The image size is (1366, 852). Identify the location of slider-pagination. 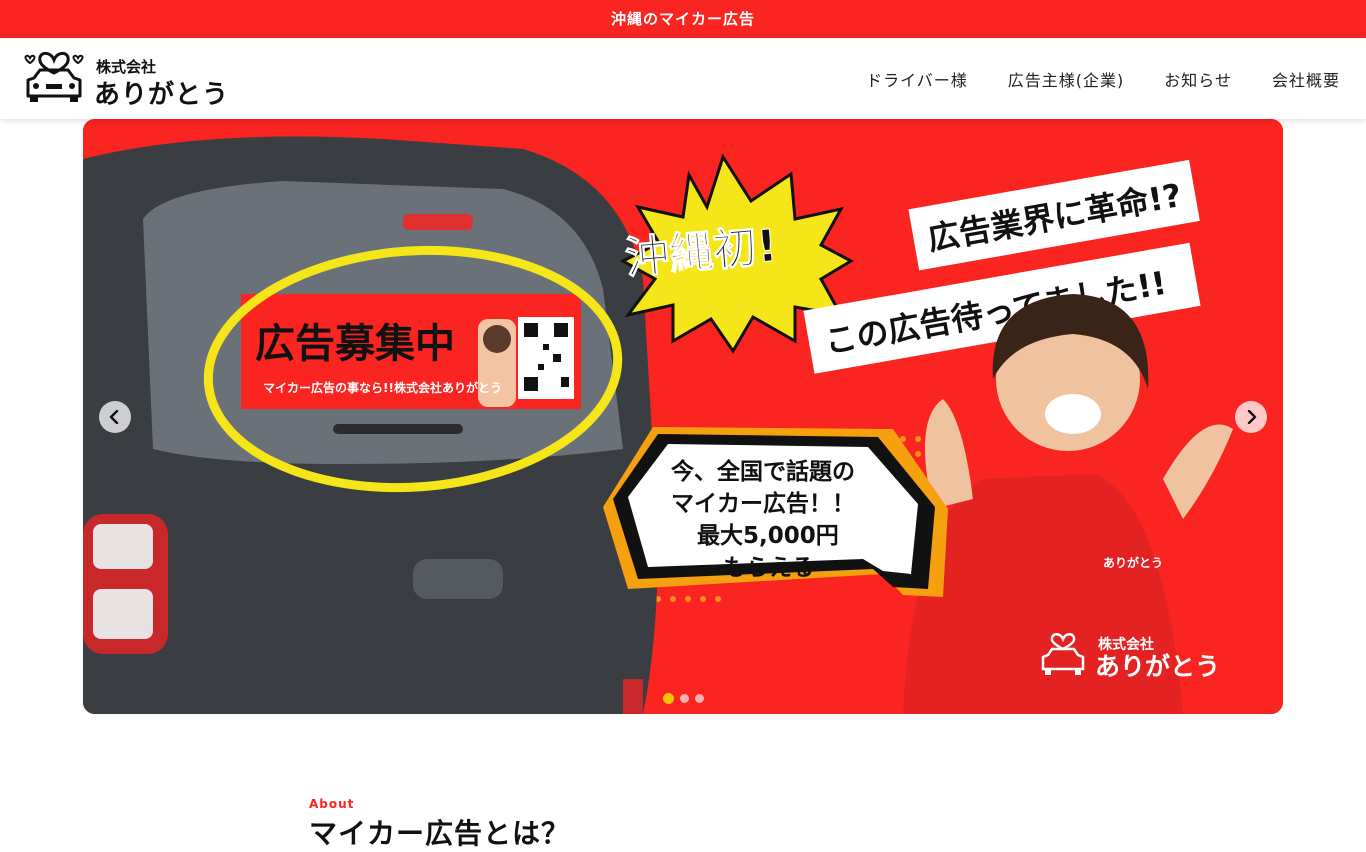
(683, 698).